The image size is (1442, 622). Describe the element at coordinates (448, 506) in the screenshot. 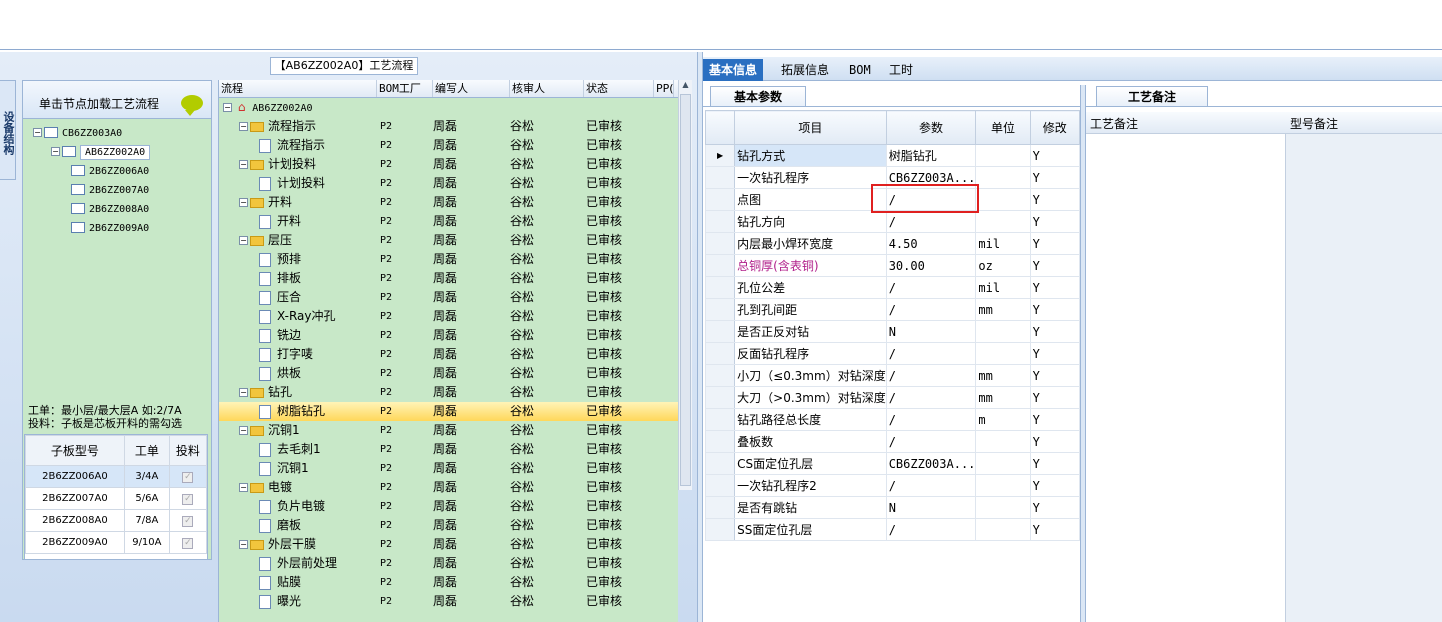

I see `process-row: 负片电镀 P2 周磊 谷松 已审核` at that location.